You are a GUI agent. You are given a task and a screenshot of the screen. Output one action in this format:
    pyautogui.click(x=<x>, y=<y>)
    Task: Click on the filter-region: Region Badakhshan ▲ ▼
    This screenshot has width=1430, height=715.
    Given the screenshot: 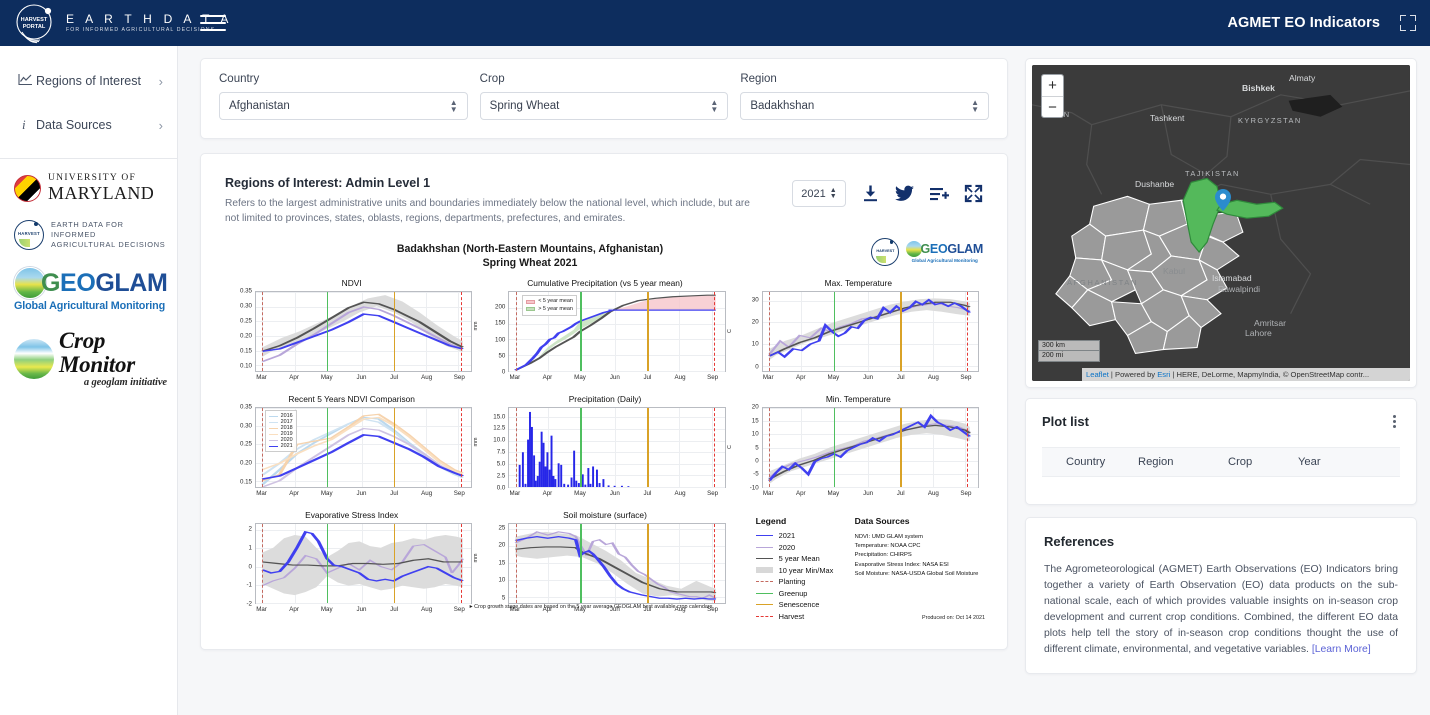 What is the action you would take?
    pyautogui.click(x=865, y=105)
    